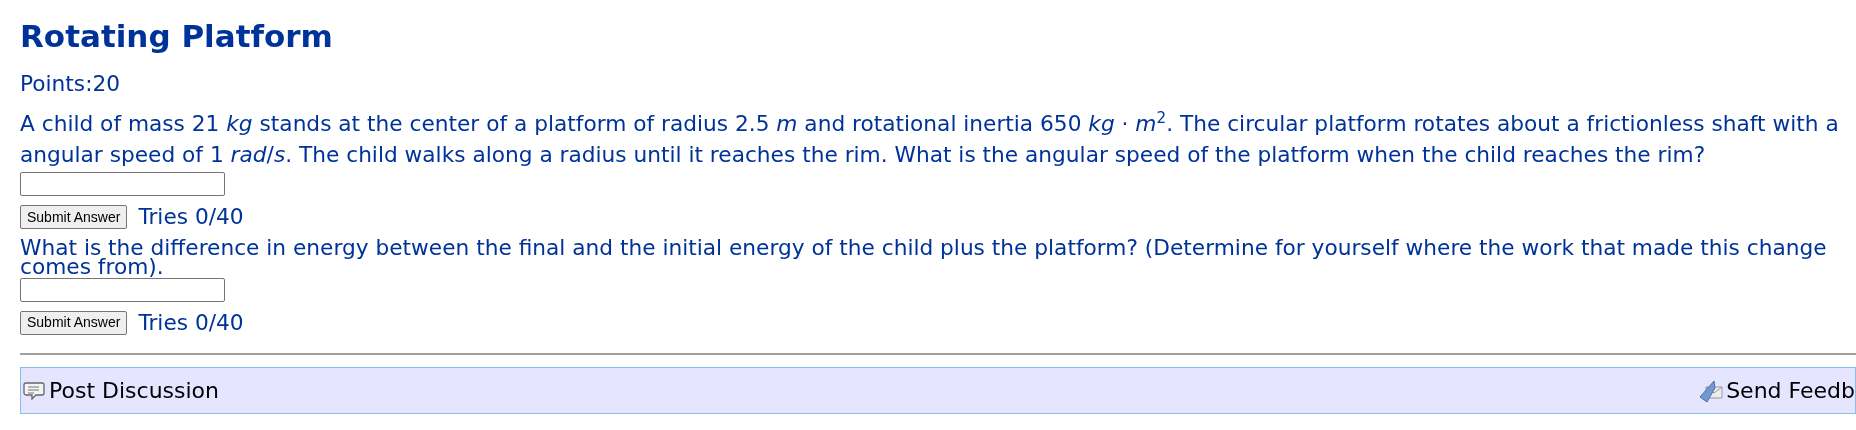 The image size is (1856, 430). Describe the element at coordinates (70, 84) in the screenshot. I see `points-label: Points:20` at that location.